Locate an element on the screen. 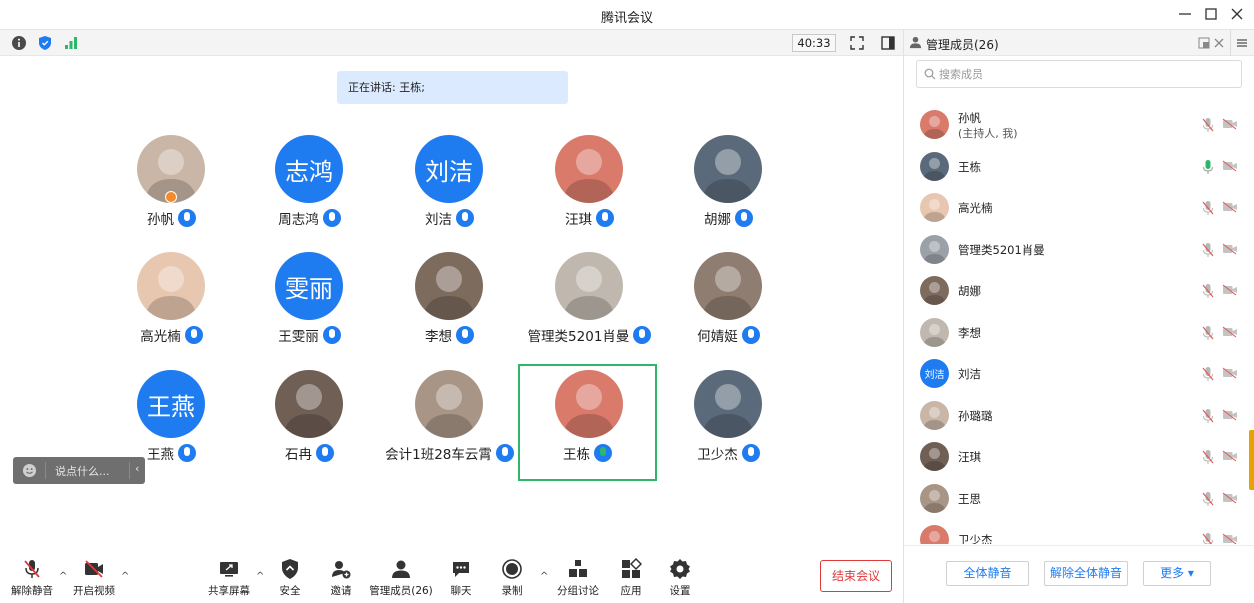 The image size is (1254, 603). member-search is located at coordinates (1079, 74).